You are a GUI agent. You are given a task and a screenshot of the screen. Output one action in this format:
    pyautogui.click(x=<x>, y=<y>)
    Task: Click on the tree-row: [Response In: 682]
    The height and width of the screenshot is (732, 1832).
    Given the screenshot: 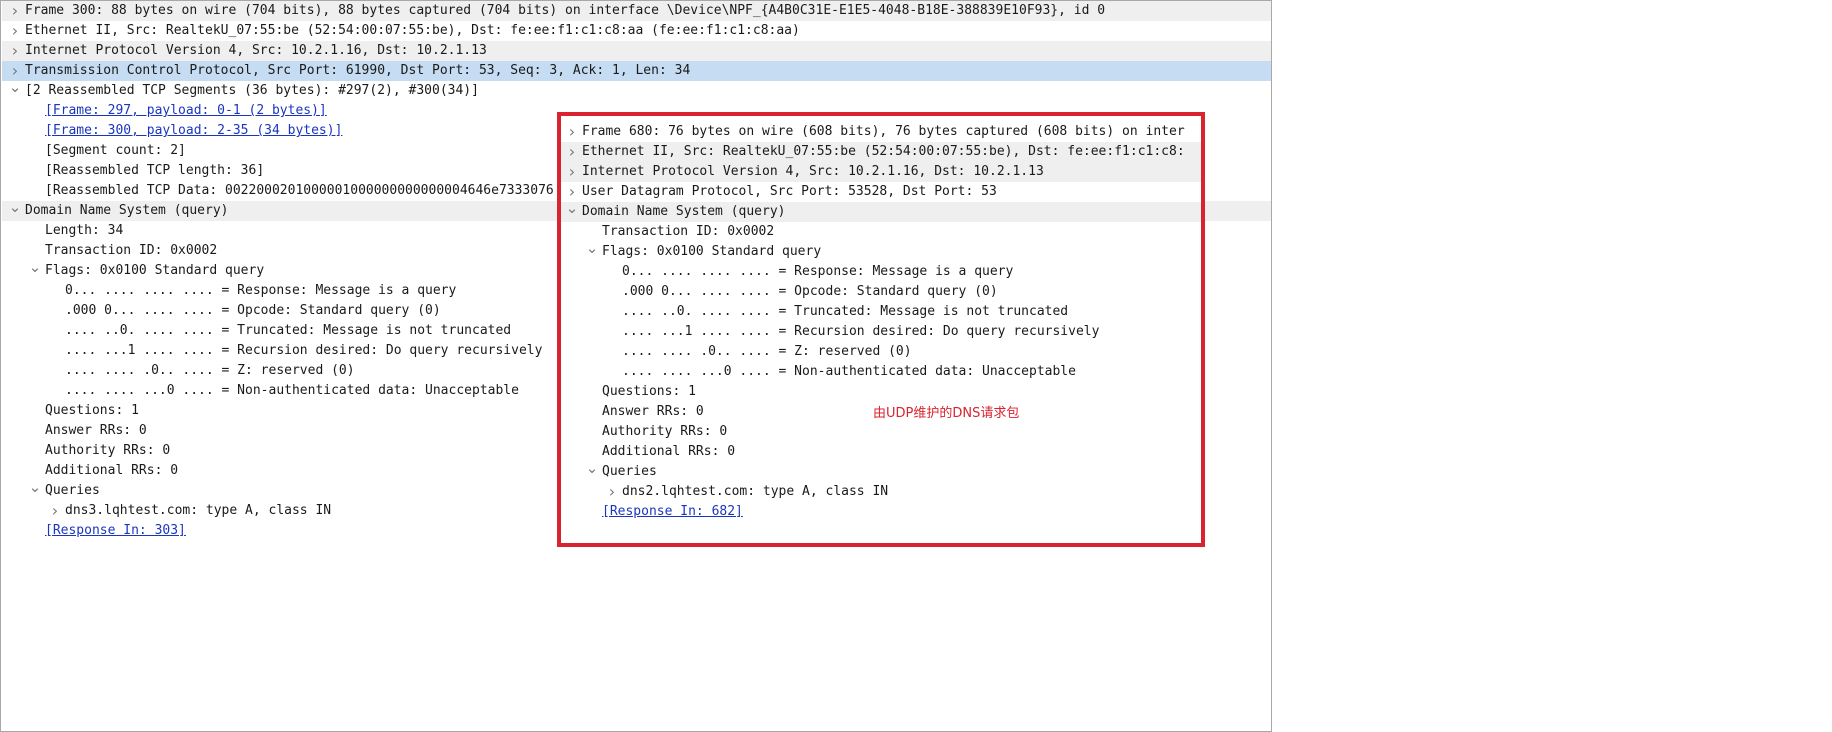 What is the action you would take?
    pyautogui.click(x=881, y=512)
    